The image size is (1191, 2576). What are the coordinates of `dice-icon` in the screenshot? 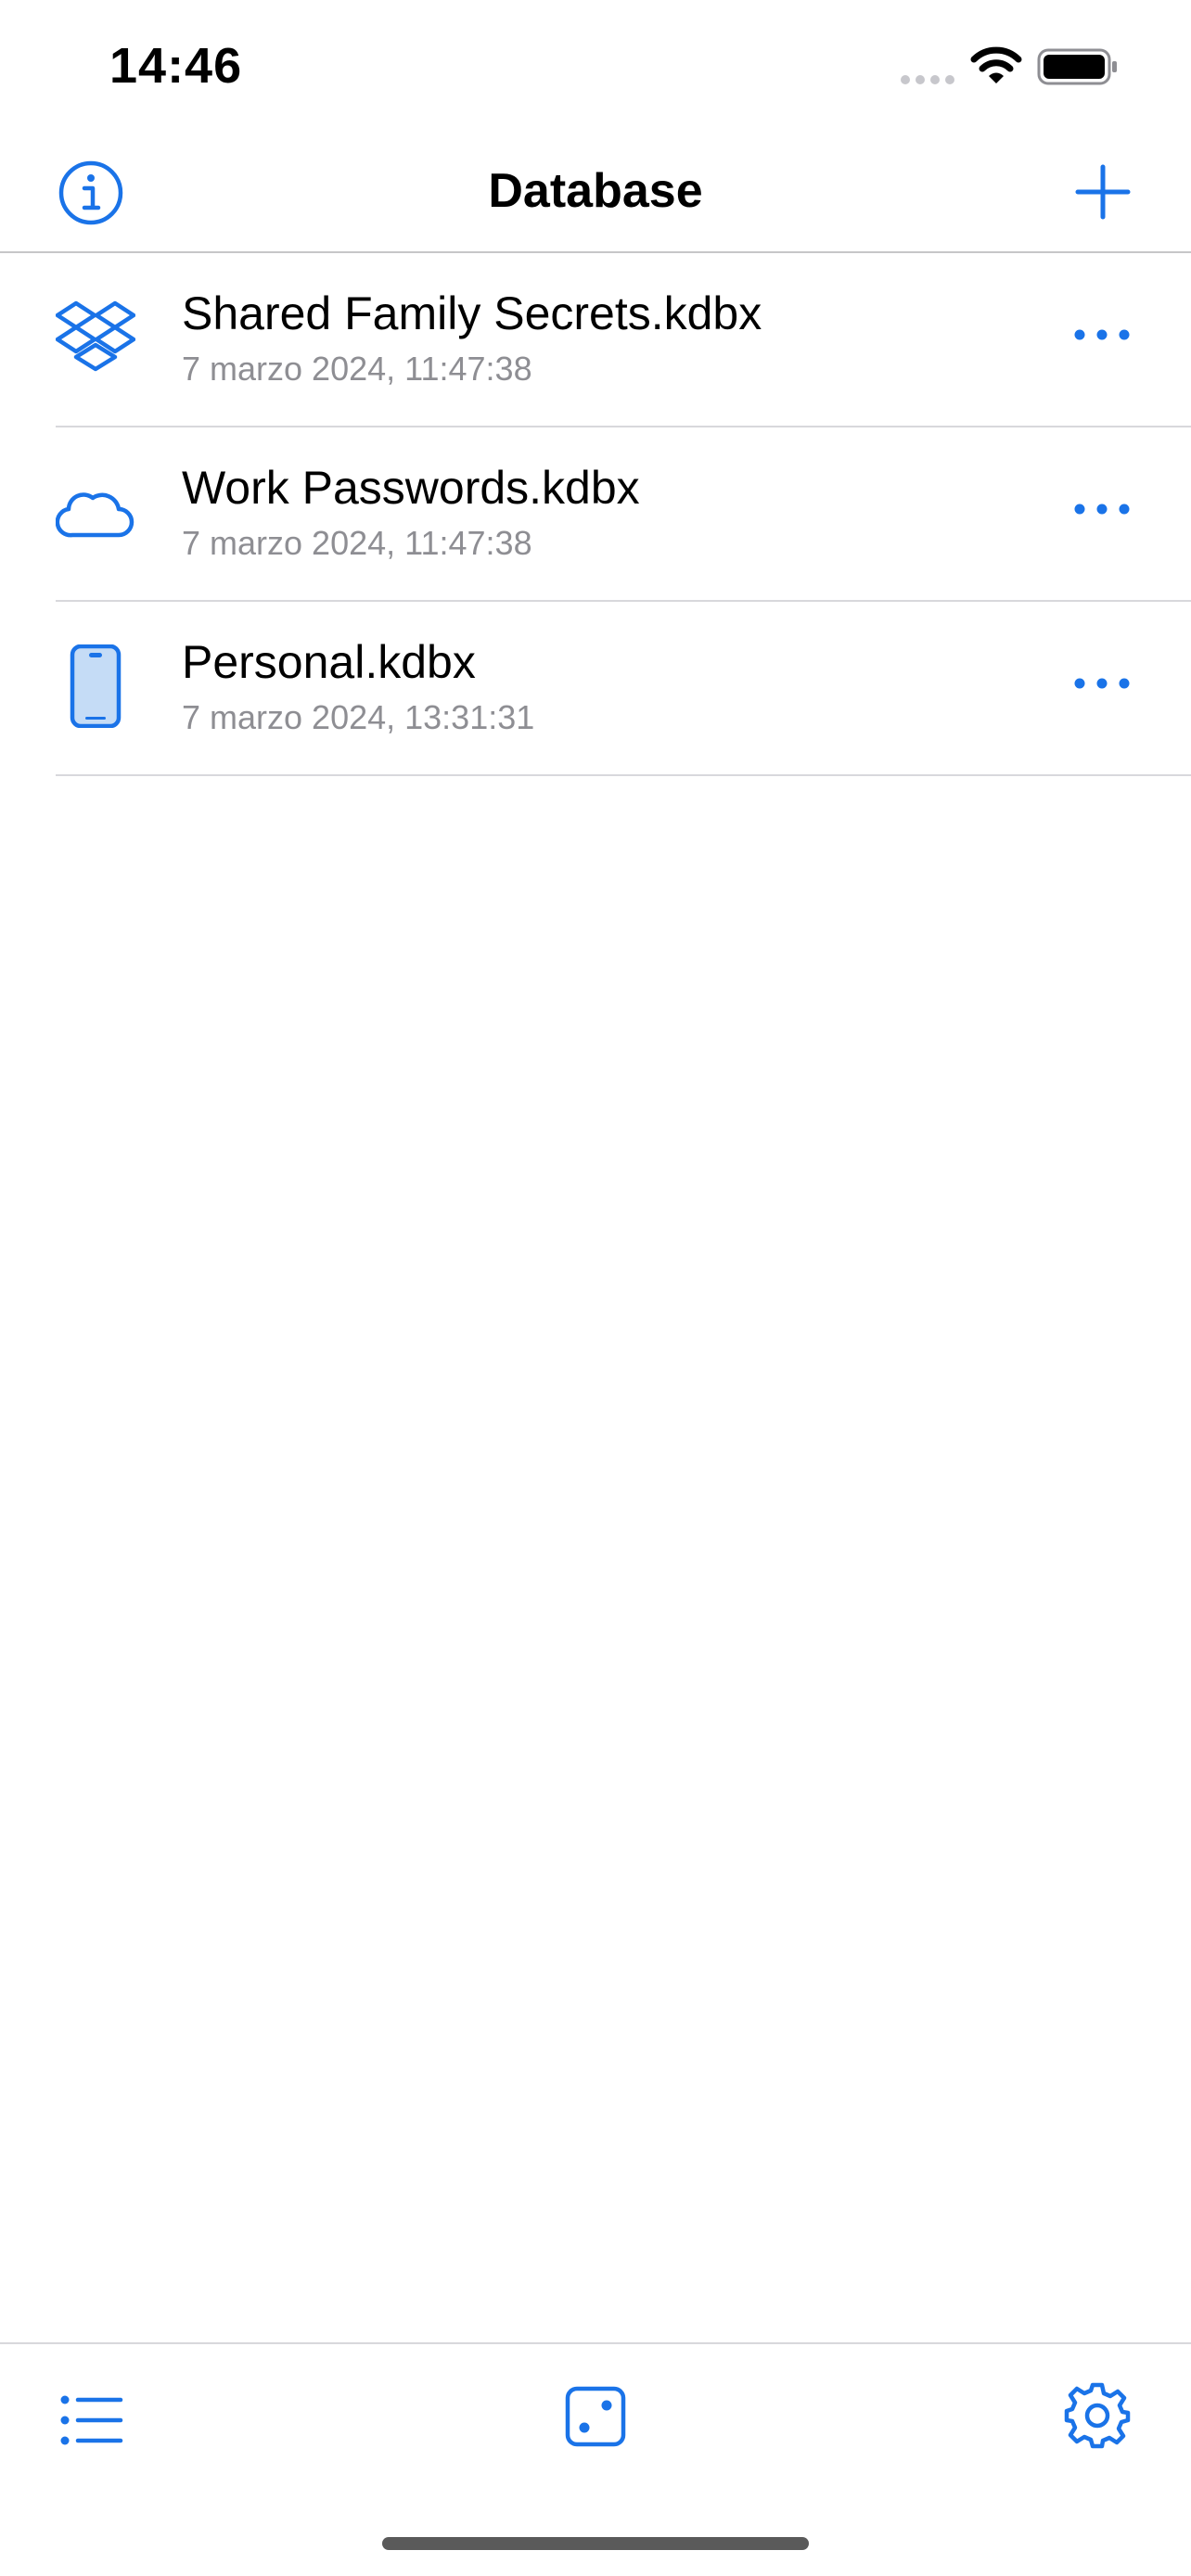 It's located at (595, 2417).